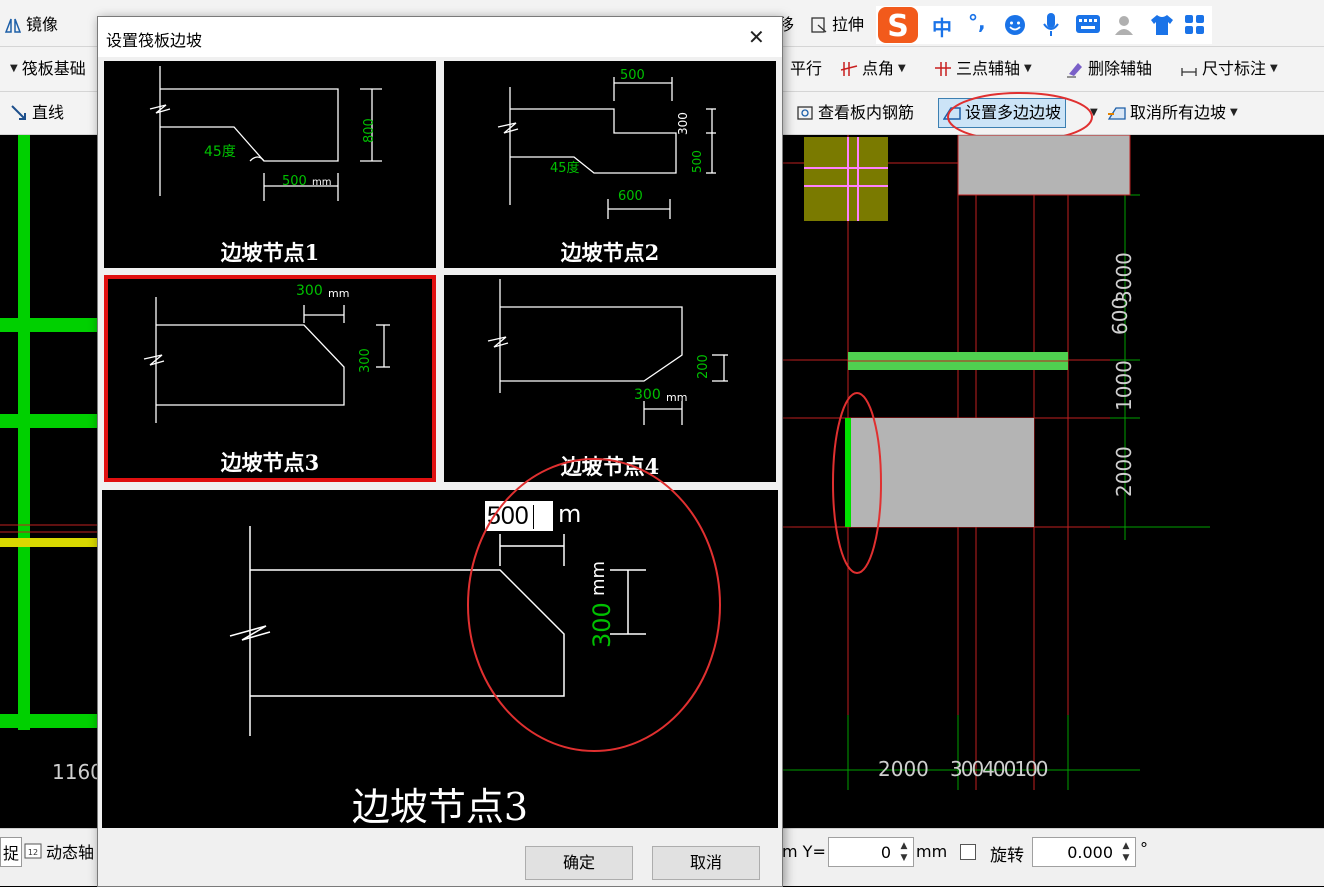  Describe the element at coordinates (594, 605) in the screenshot. I see `annotation-ellipse-preview` at that location.